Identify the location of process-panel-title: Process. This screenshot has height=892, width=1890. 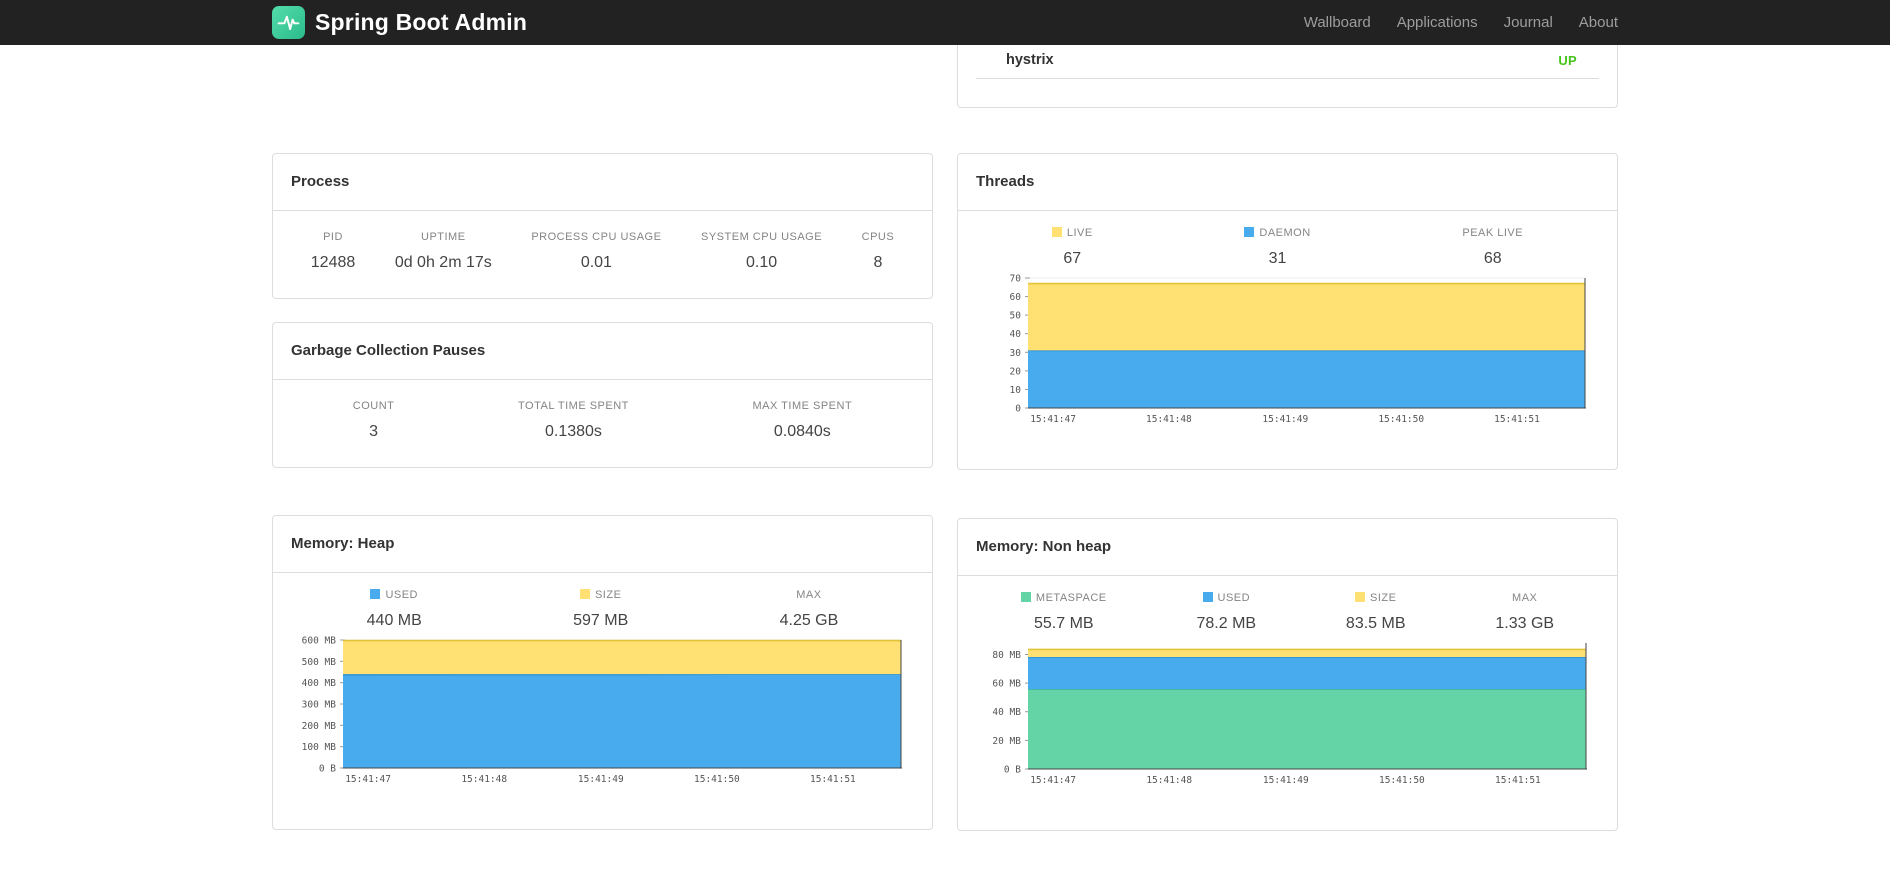
(602, 182).